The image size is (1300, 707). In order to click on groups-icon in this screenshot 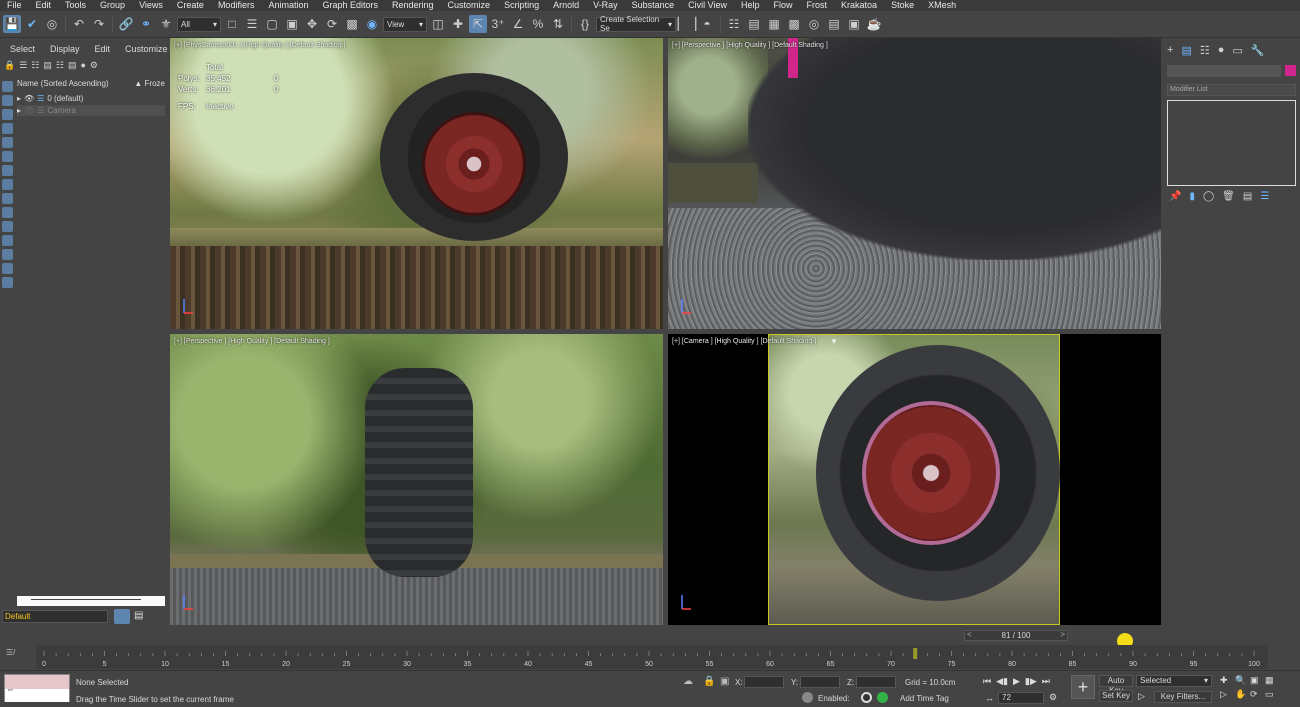, I will do `click(7, 184)`.